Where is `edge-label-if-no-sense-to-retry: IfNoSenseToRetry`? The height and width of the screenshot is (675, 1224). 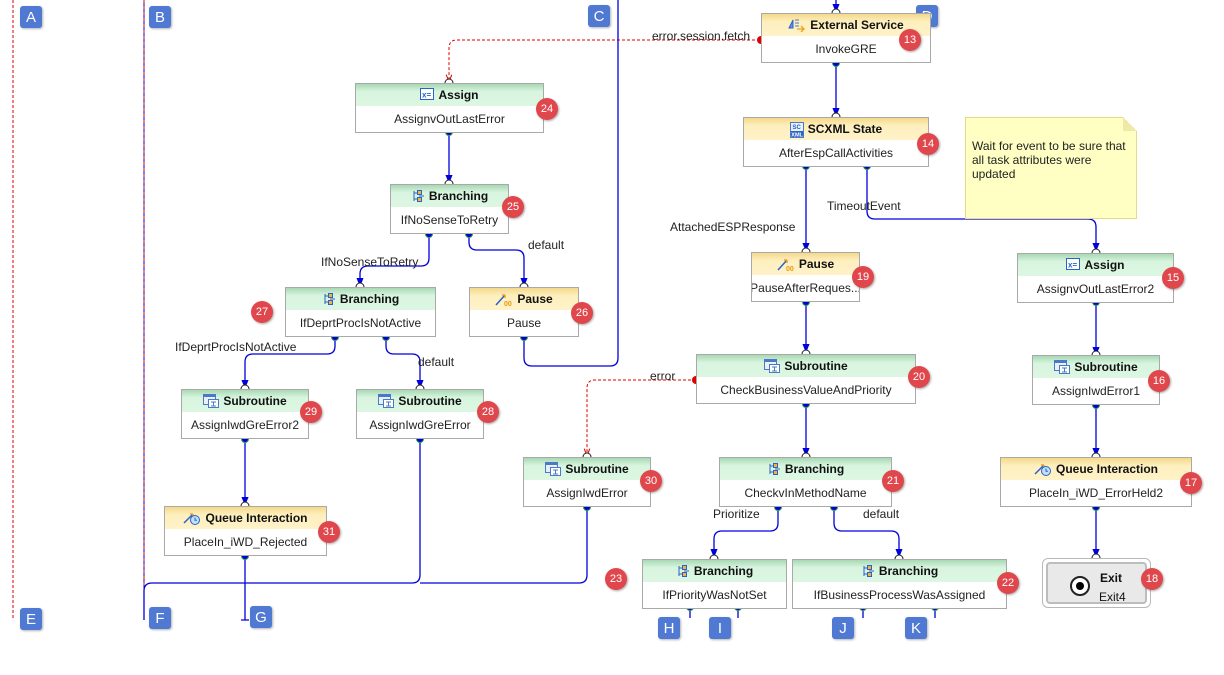
edge-label-if-no-sense-to-retry: IfNoSenseToRetry is located at coordinates (370, 262).